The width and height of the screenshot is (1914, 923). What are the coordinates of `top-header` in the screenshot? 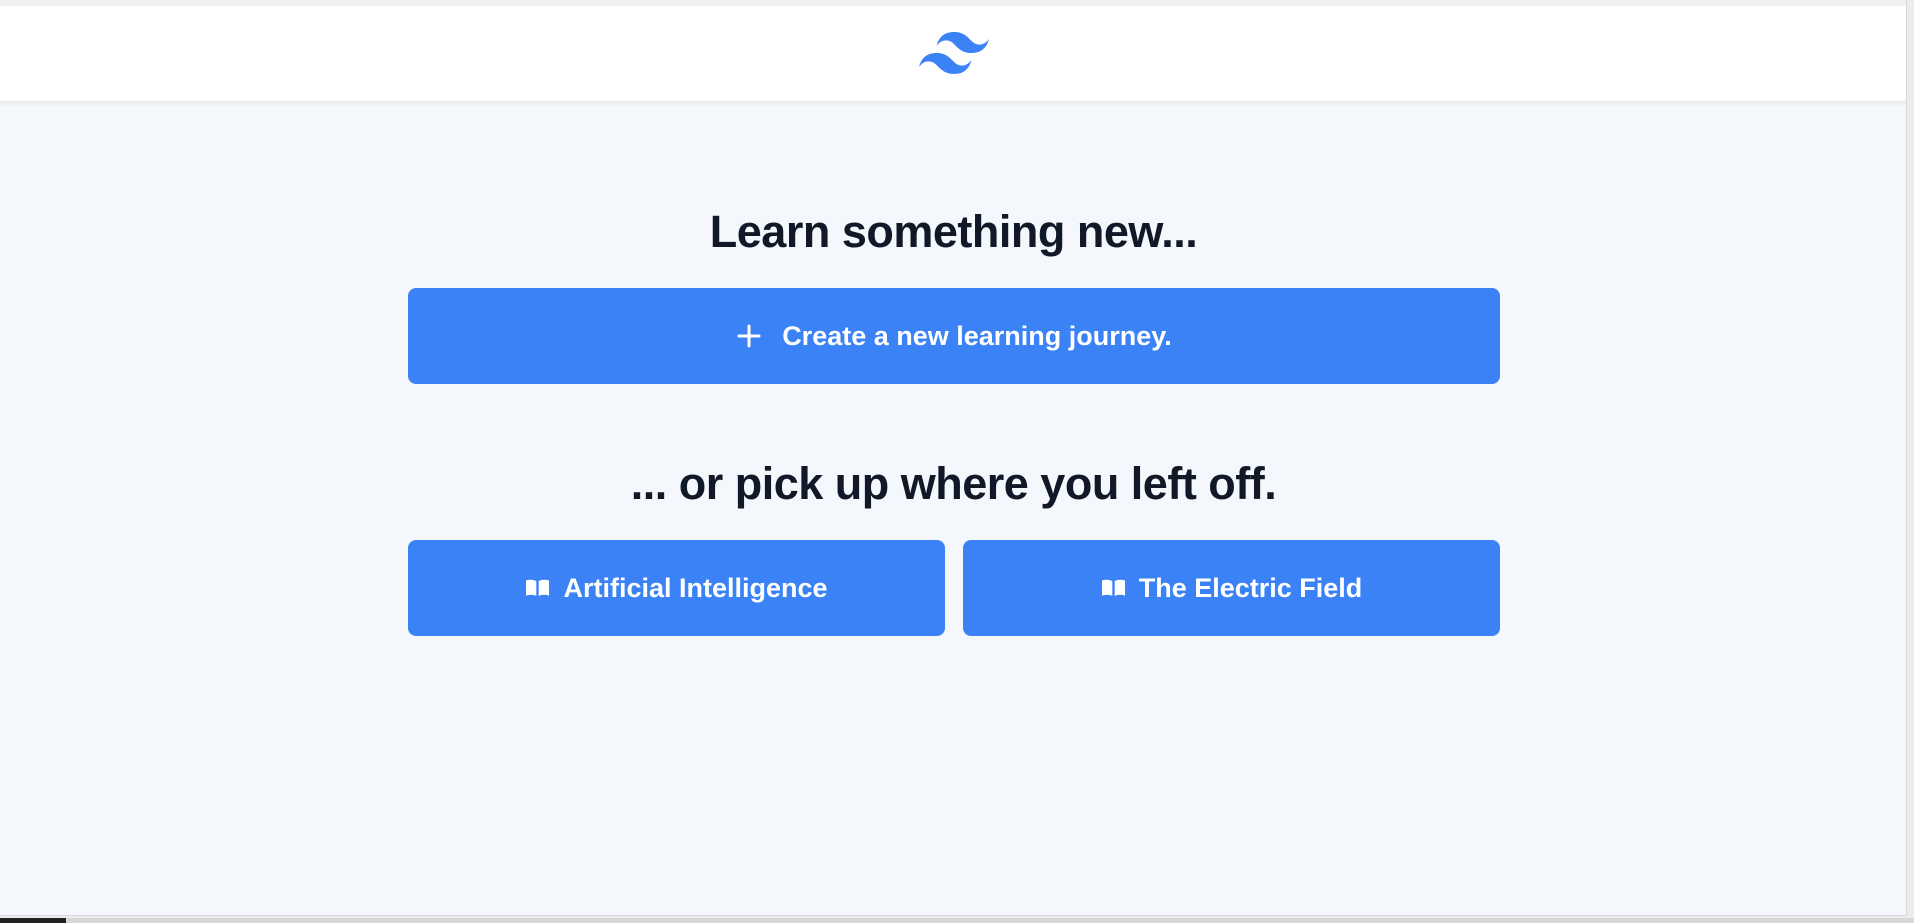 It's located at (953, 51).